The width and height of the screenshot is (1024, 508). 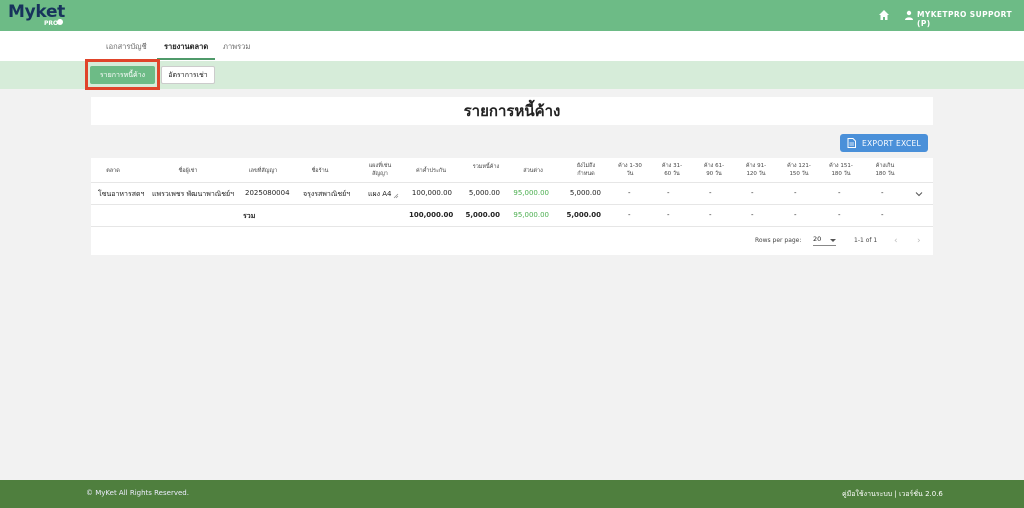 What do you see at coordinates (122, 74) in the screenshot?
I see `highlight-annotation` at bounding box center [122, 74].